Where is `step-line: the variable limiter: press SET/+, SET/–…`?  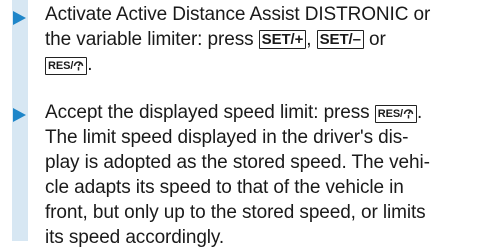
step-line: the variable limiter: press SET/+, SET/–… is located at coordinates (261, 39).